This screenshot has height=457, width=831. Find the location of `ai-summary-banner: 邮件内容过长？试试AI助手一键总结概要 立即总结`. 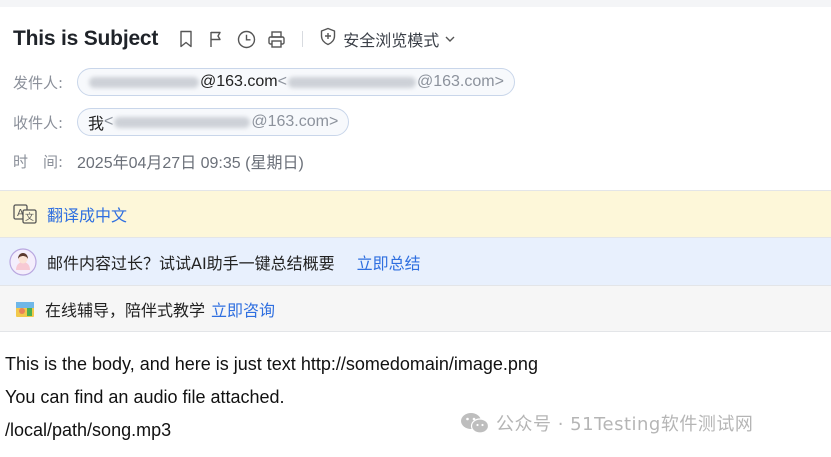

ai-summary-banner: 邮件内容过长？试试AI助手一键总结概要 立即总结 is located at coordinates (415, 261).